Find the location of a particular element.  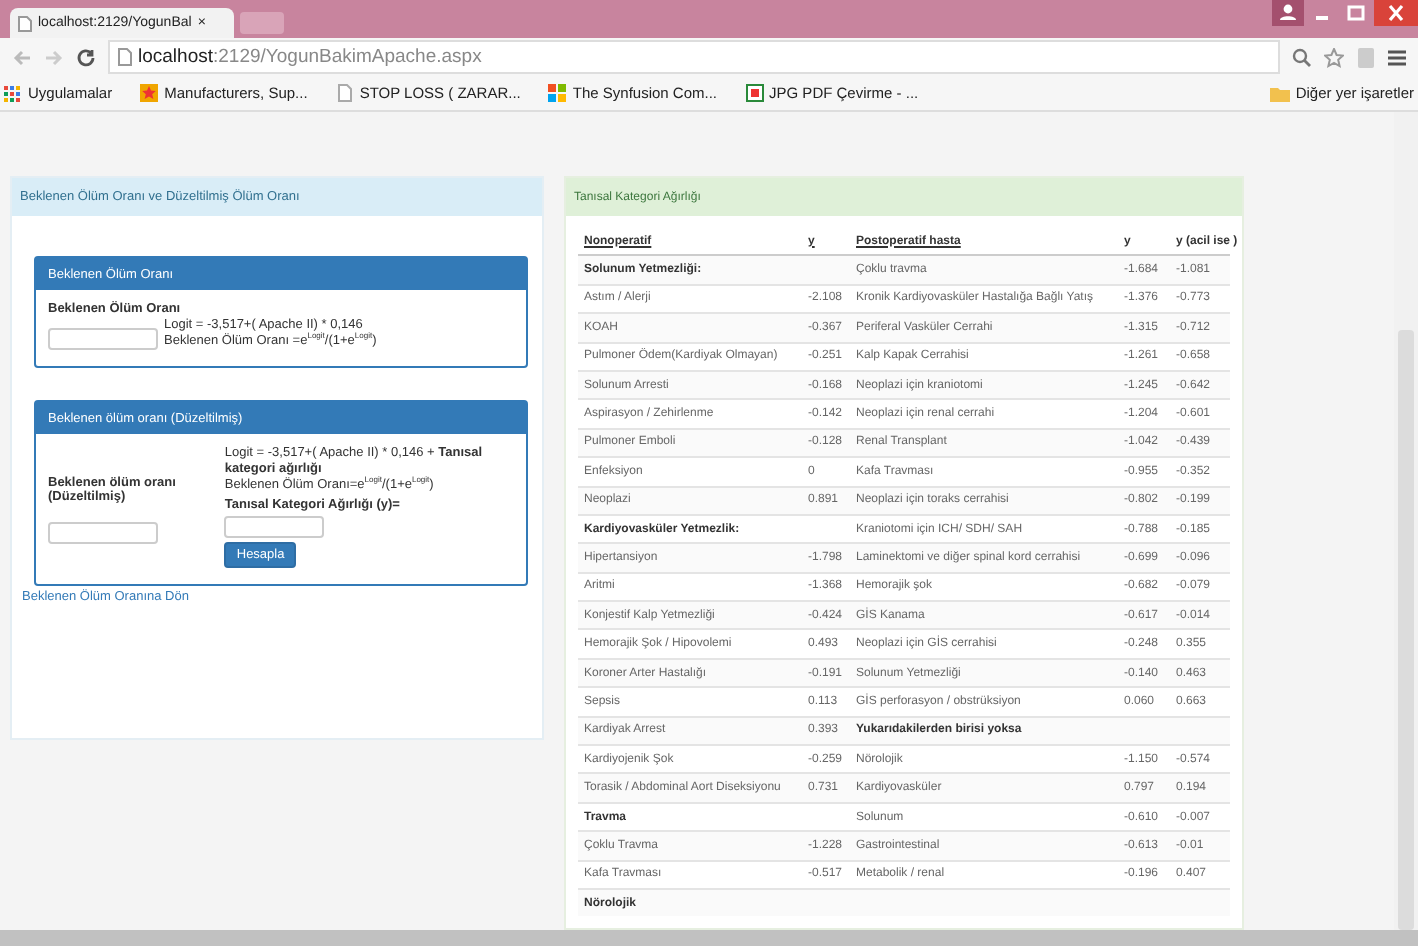

url-text: localhost:2129/YogunBakimApache.aspx is located at coordinates (310, 57).